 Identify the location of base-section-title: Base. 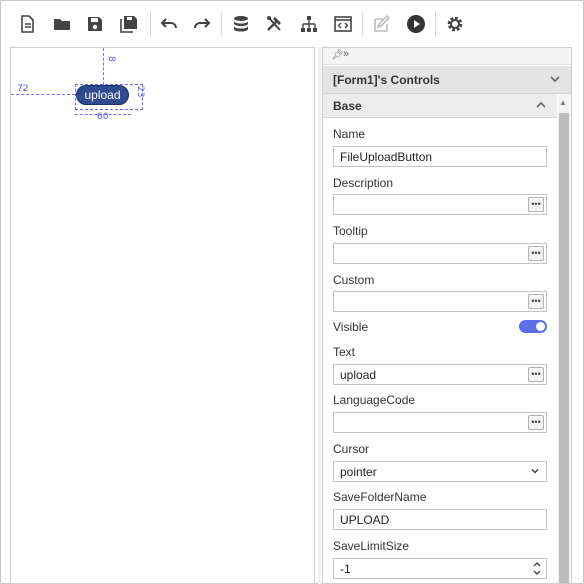
(347, 105).